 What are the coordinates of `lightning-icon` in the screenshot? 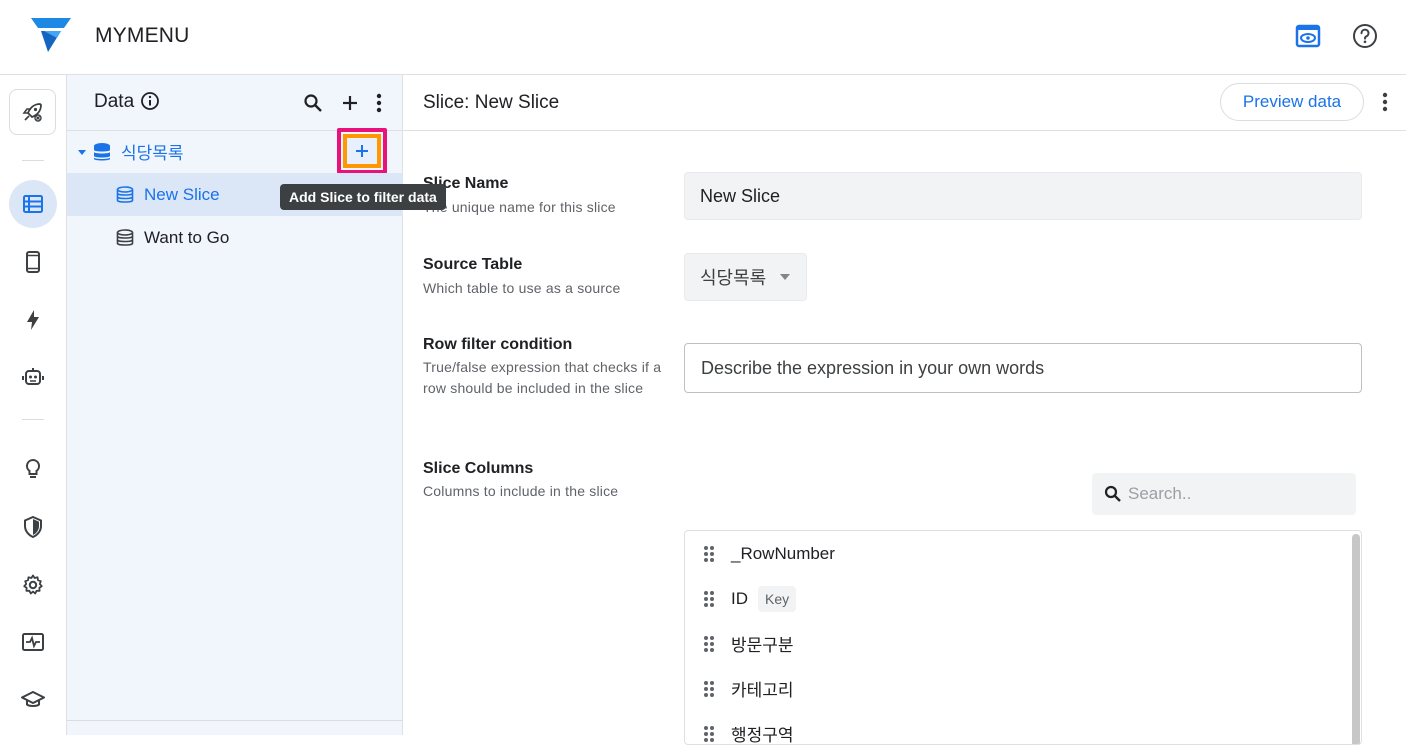 It's located at (33, 320).